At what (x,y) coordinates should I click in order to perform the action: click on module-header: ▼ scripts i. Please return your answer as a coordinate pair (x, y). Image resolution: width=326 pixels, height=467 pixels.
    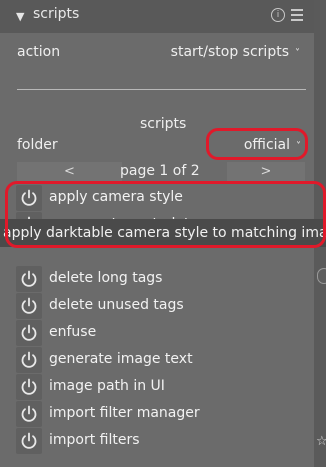
    Looking at the image, I should click on (157, 16).